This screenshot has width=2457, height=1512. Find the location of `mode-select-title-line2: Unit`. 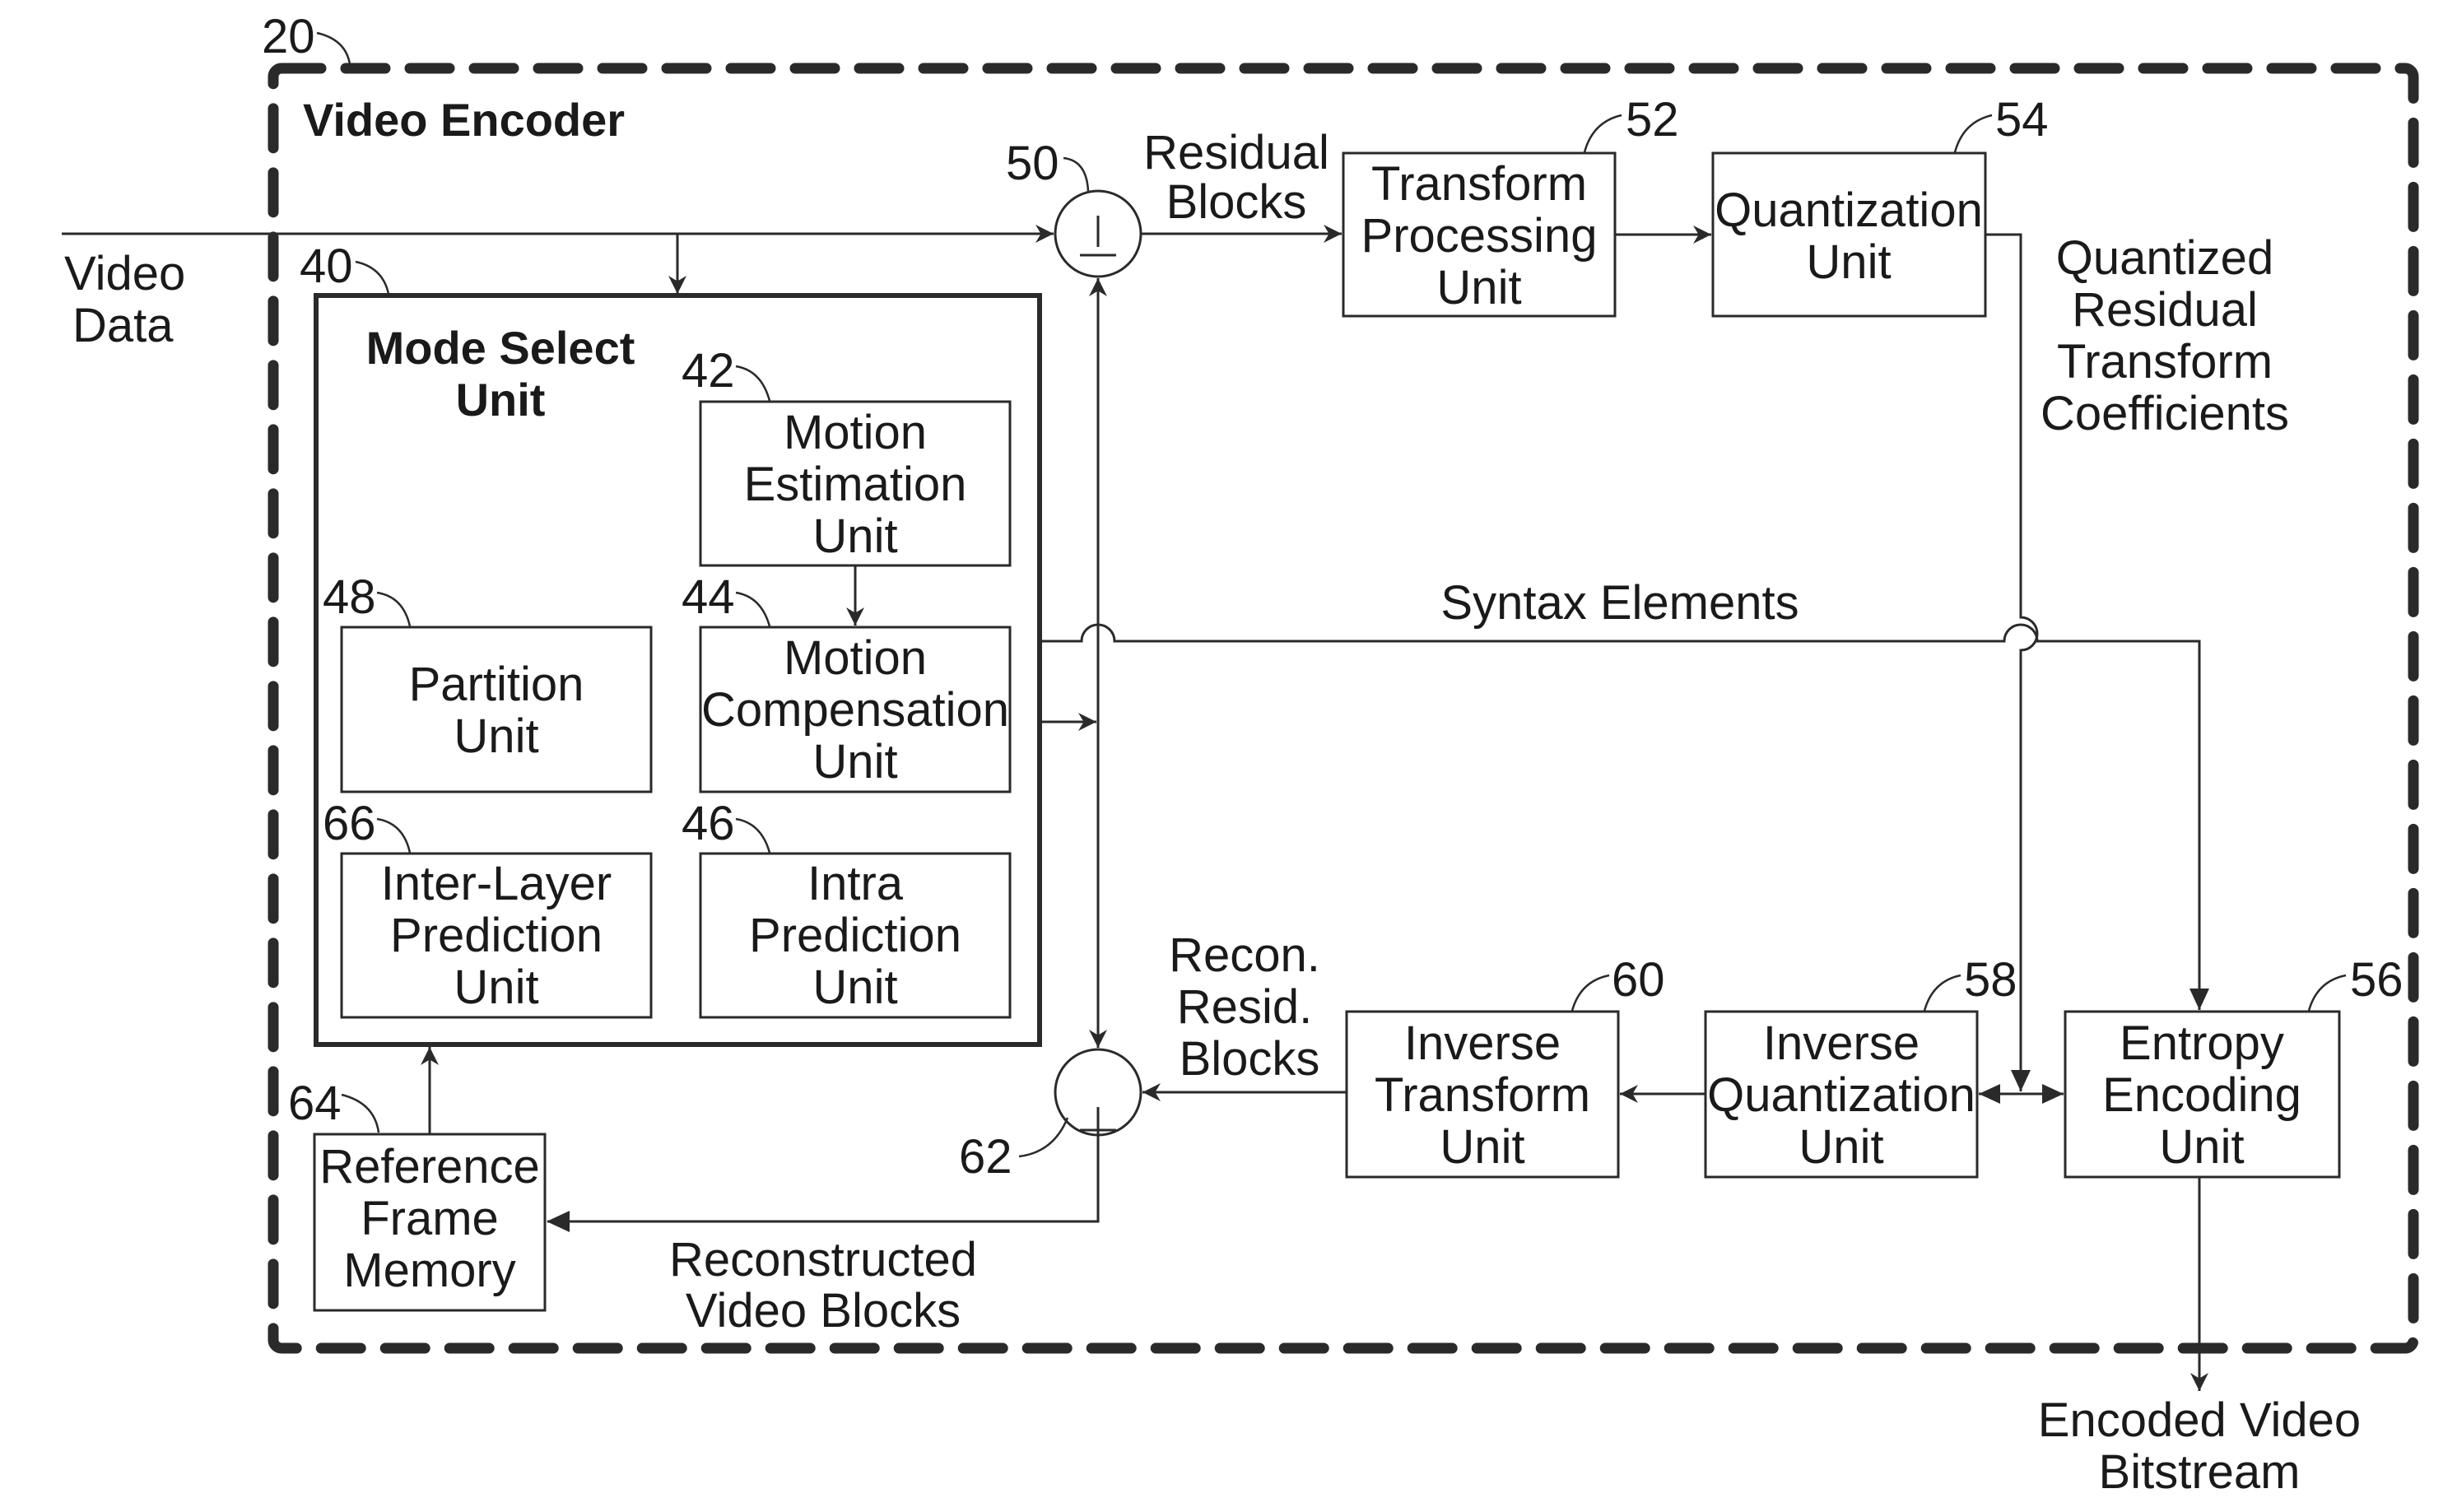

mode-select-title-line2: Unit is located at coordinates (501, 400).